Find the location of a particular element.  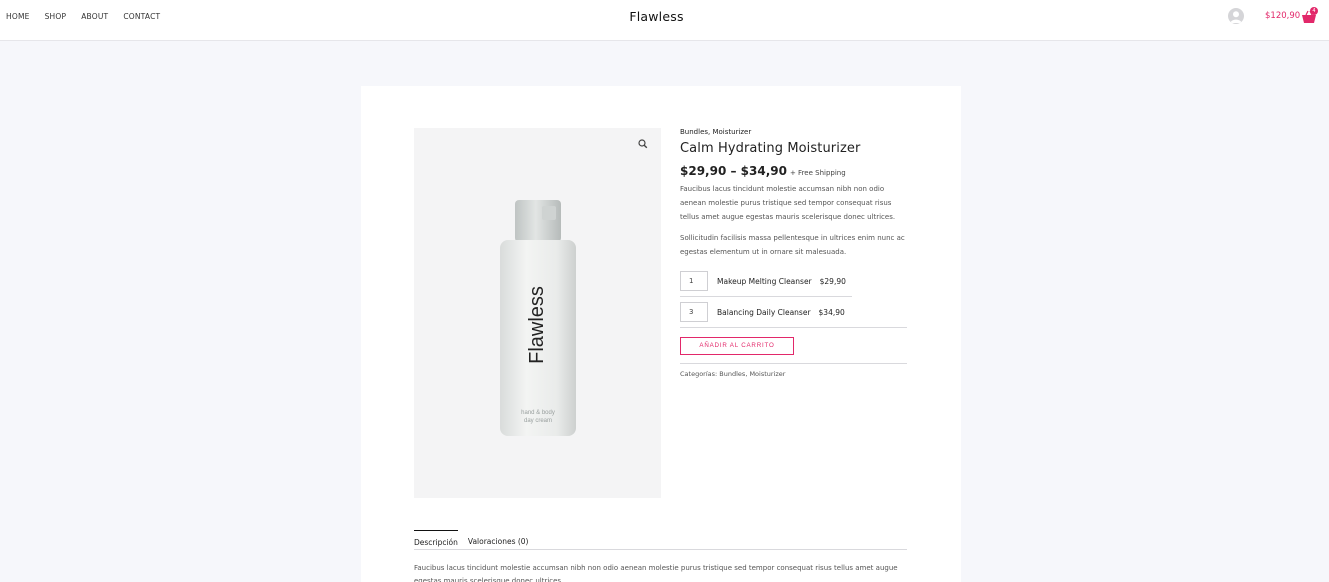

product-meta: Categorías: Bundles, Moisturizer is located at coordinates (793, 370).